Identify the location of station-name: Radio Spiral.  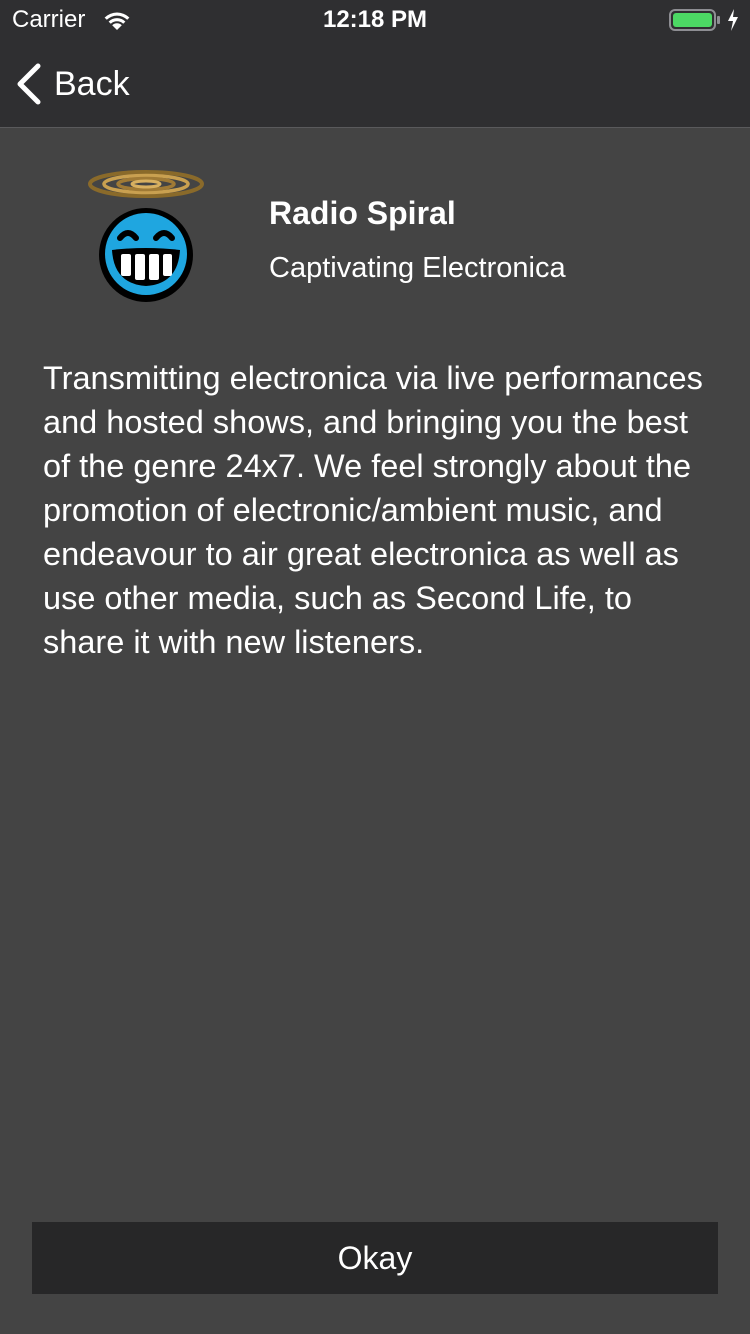
(362, 213).